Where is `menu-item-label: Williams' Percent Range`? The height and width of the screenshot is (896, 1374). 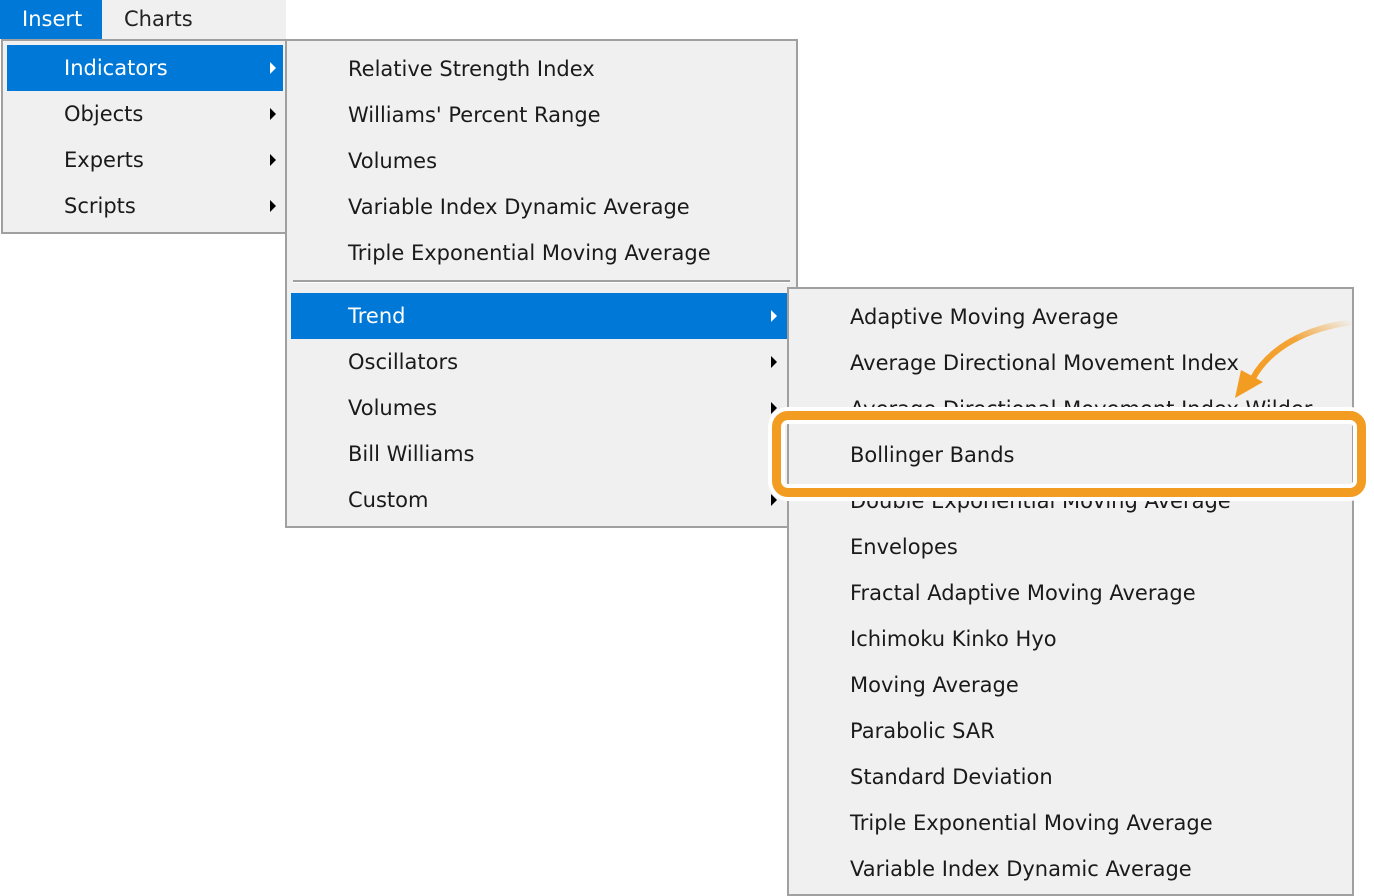
menu-item-label: Williams' Percent Range is located at coordinates (474, 115).